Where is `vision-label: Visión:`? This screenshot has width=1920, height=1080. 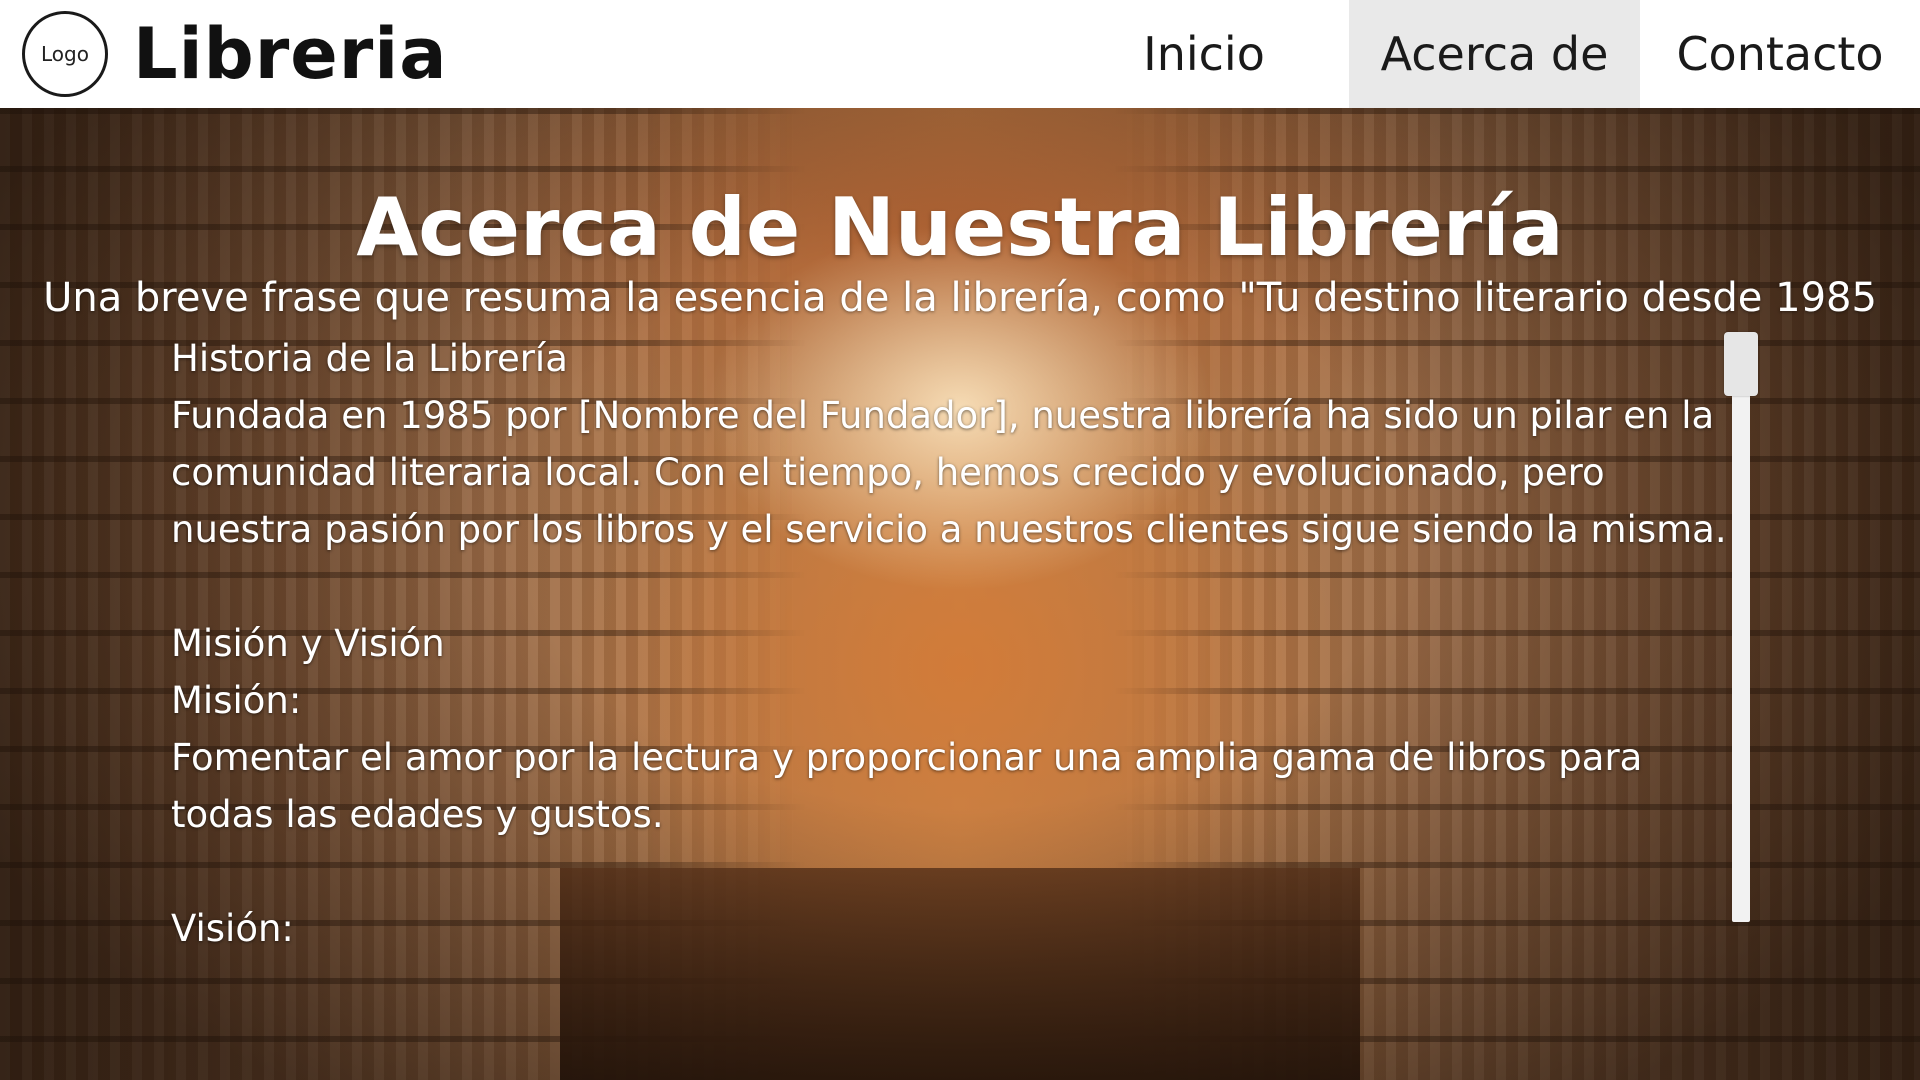
vision-label: Visión: is located at coordinates (232, 928).